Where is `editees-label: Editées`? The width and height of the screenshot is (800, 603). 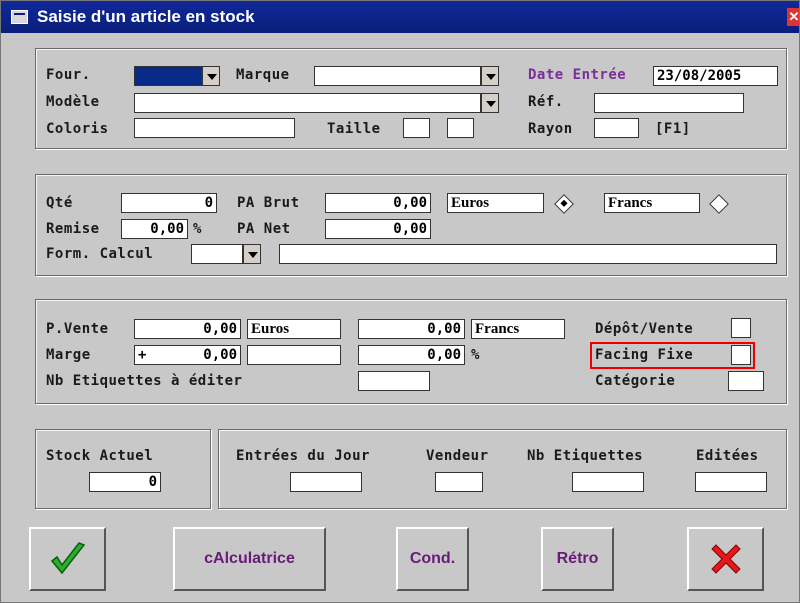
editees-label: Editées is located at coordinates (727, 456).